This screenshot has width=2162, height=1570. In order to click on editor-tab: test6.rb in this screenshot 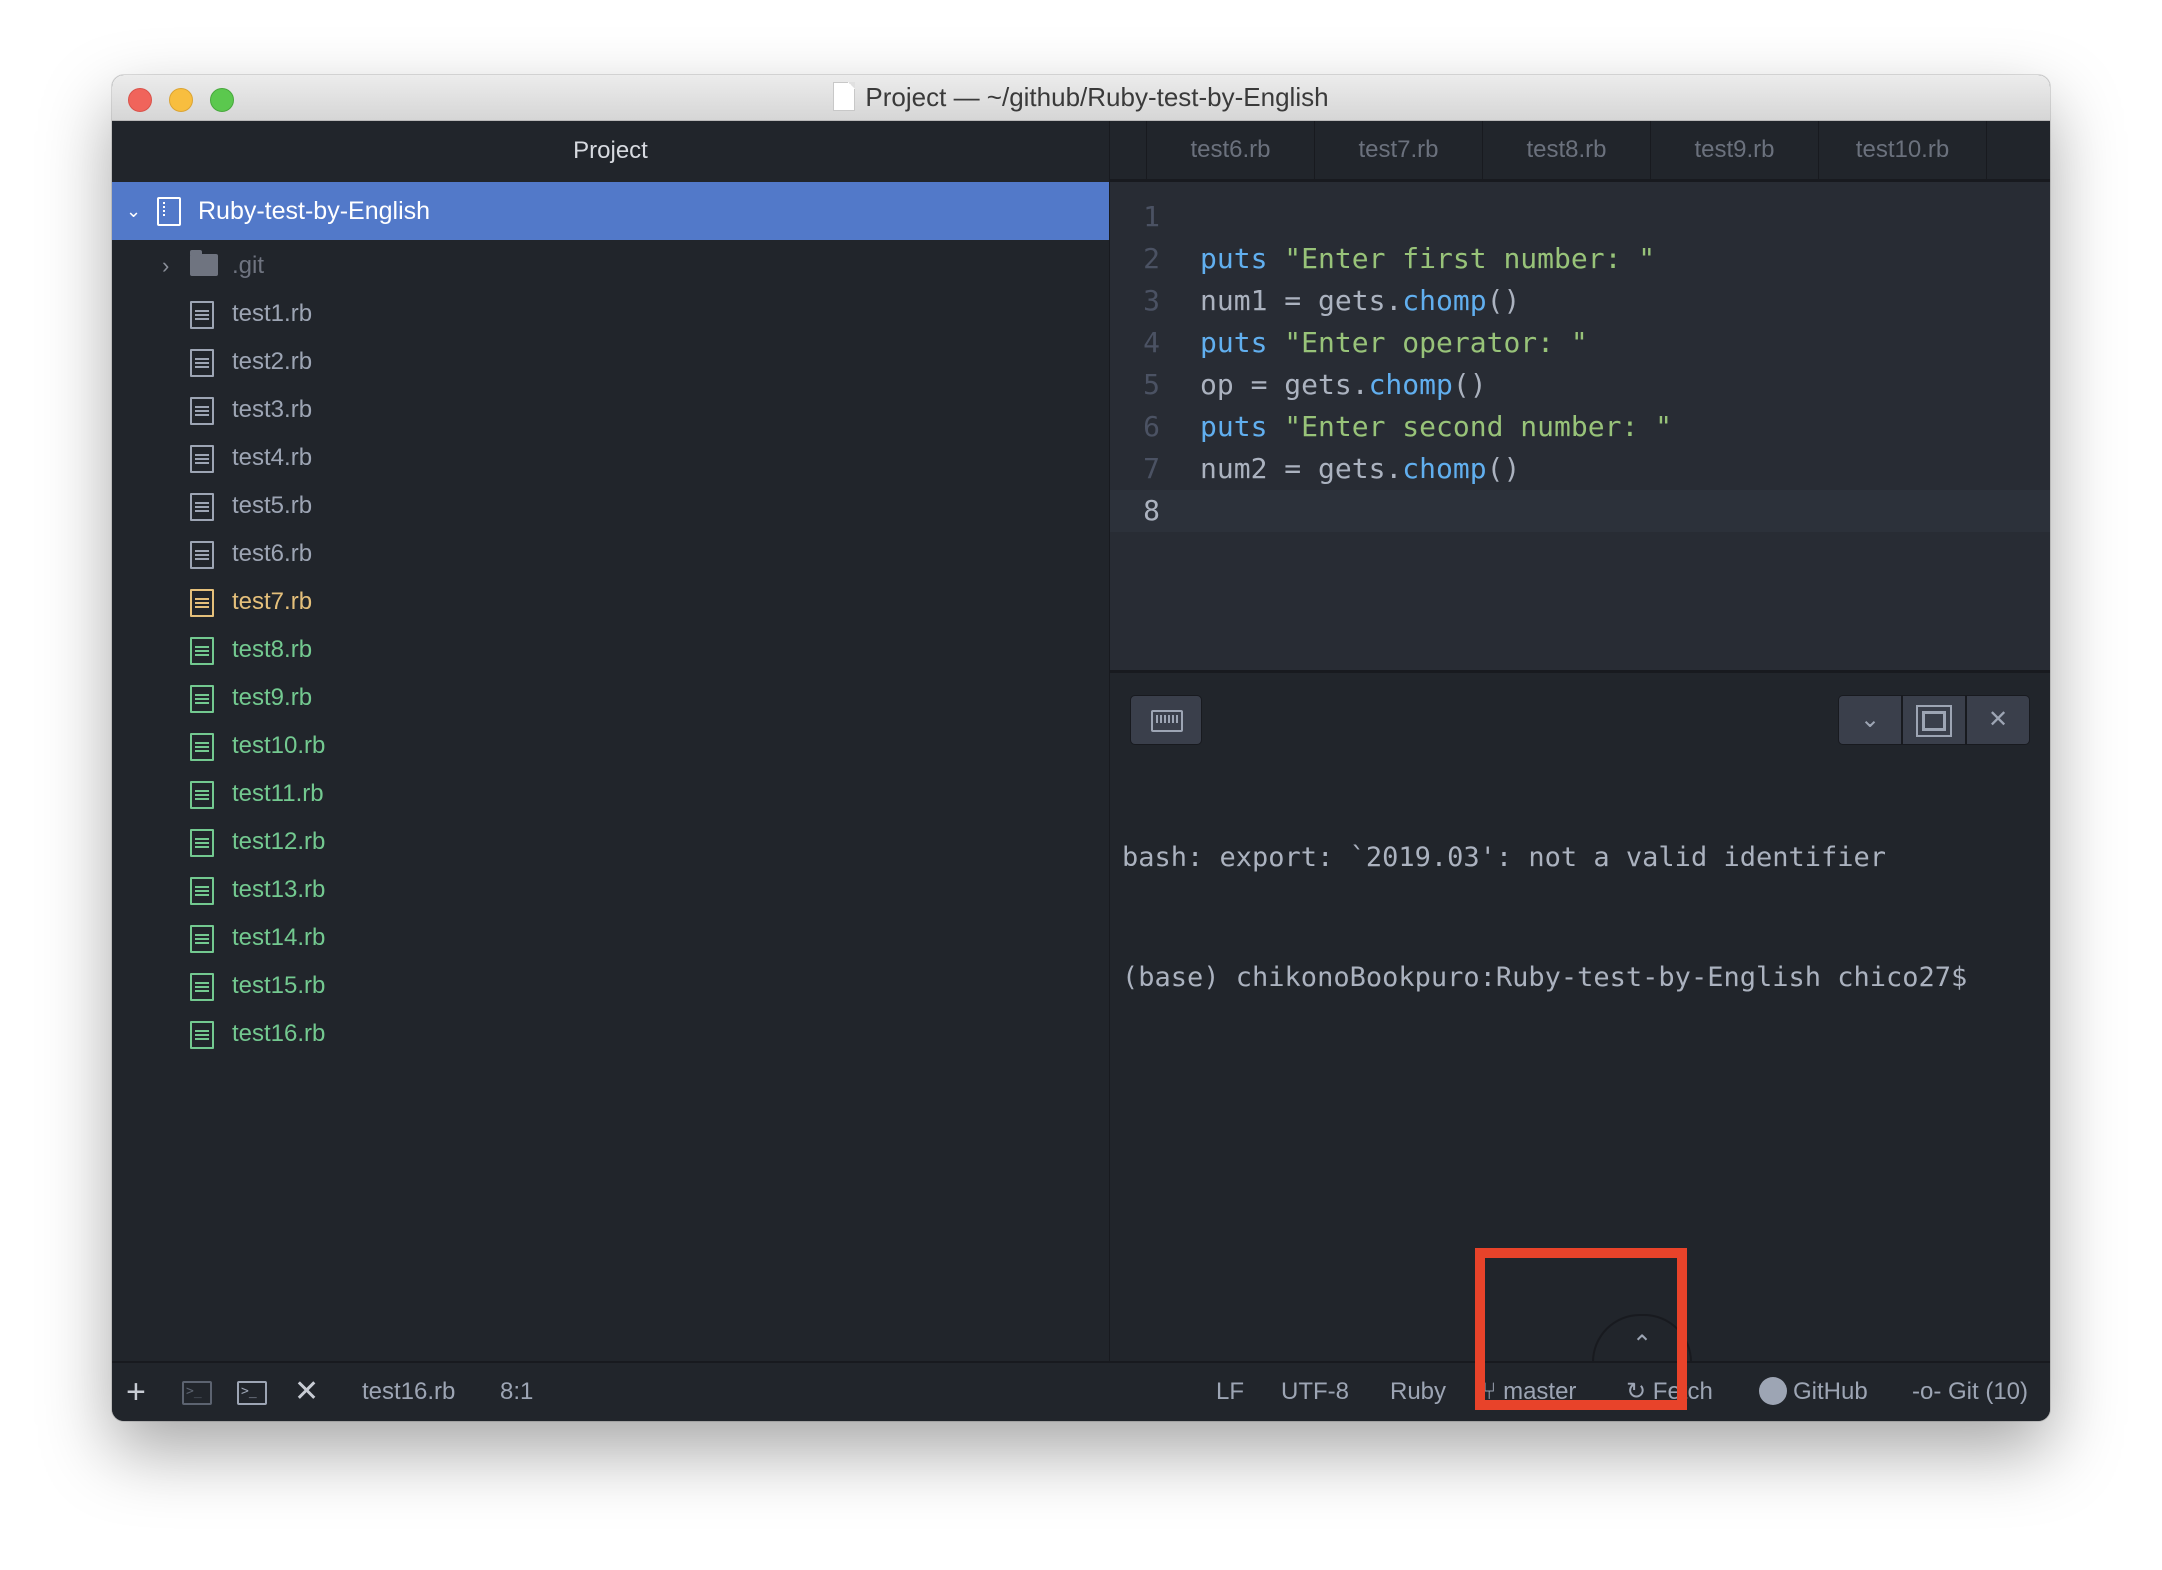, I will do `click(1230, 150)`.